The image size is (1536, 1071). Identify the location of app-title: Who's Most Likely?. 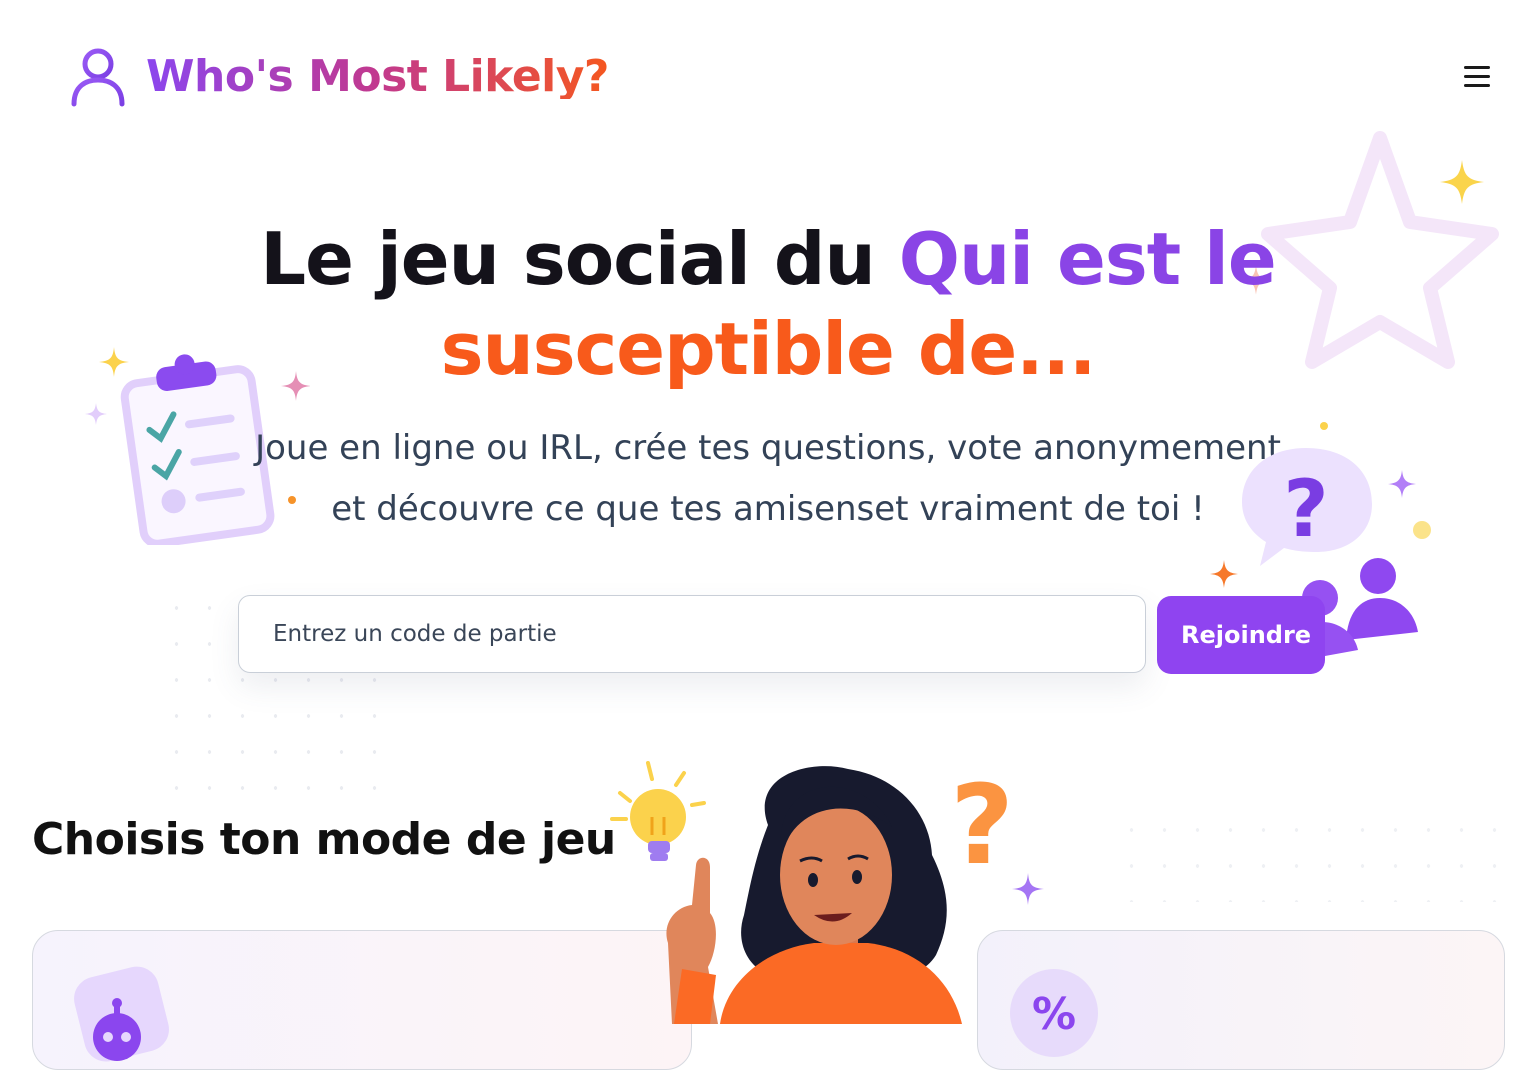
(377, 76).